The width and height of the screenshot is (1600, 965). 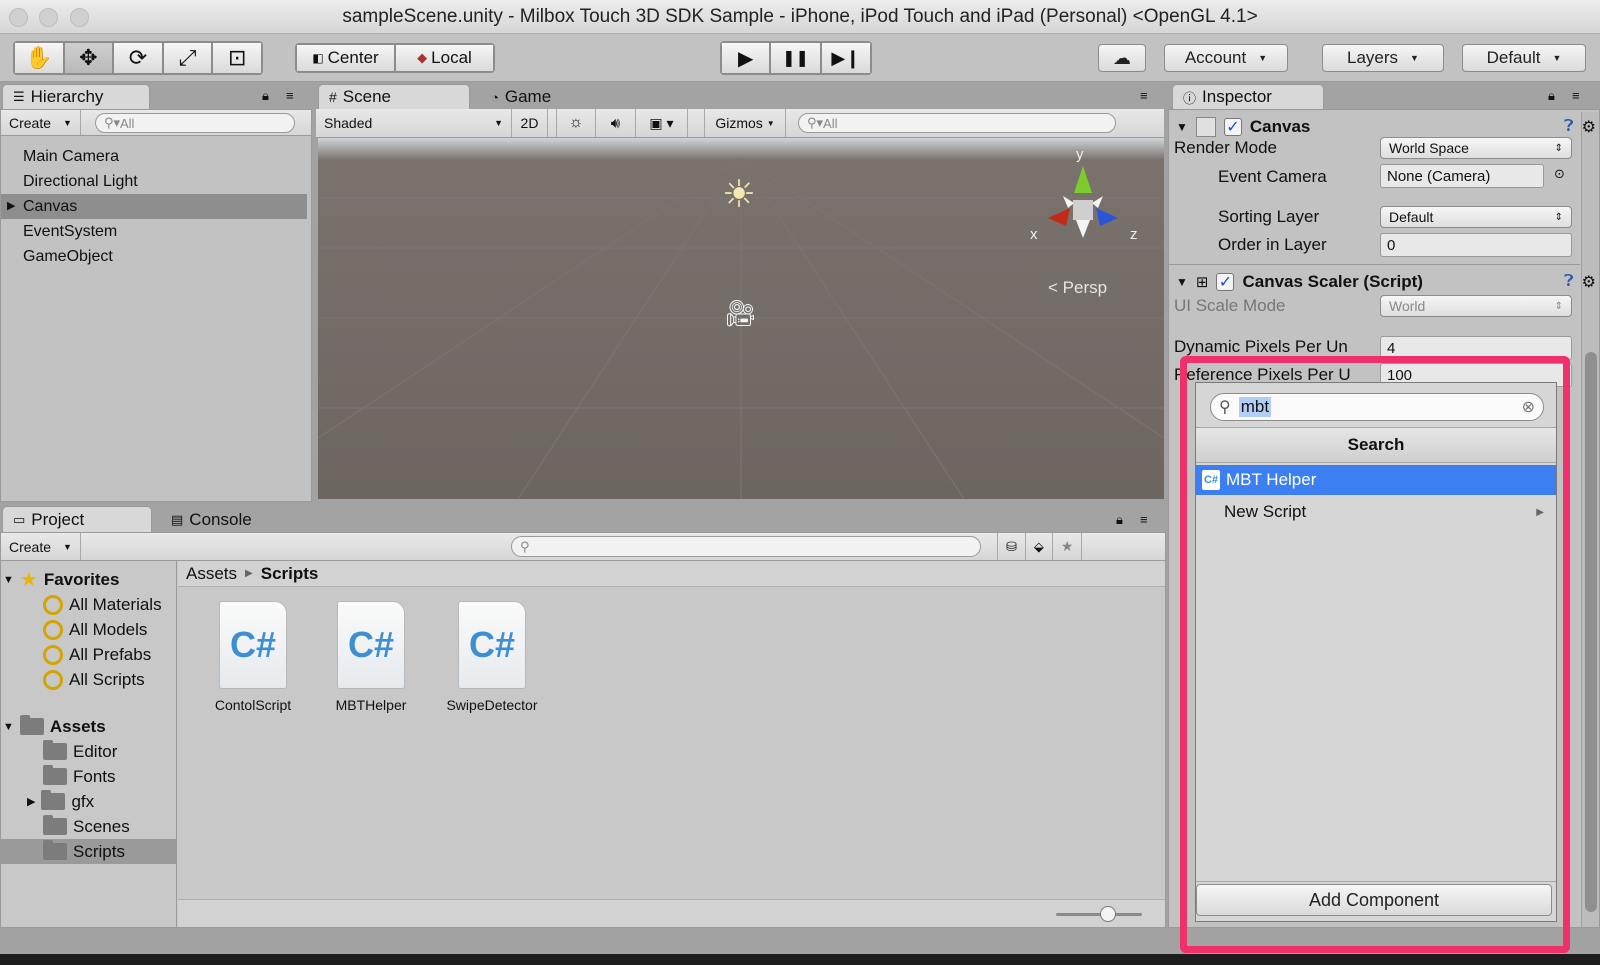 What do you see at coordinates (194, 123) in the screenshot?
I see `hierarchy-search-input: ⚲▾ All` at bounding box center [194, 123].